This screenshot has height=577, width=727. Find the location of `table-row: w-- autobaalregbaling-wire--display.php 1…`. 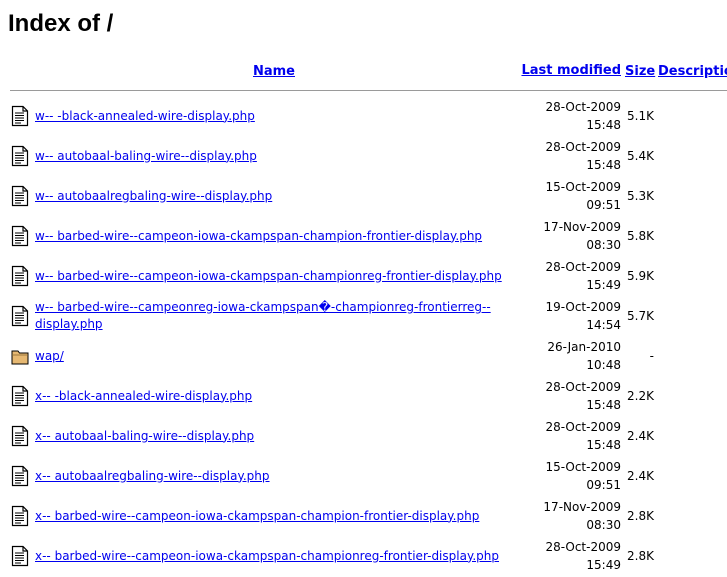

table-row: w-- autobaalregbaling-wire--display.php 1… is located at coordinates (368, 196).